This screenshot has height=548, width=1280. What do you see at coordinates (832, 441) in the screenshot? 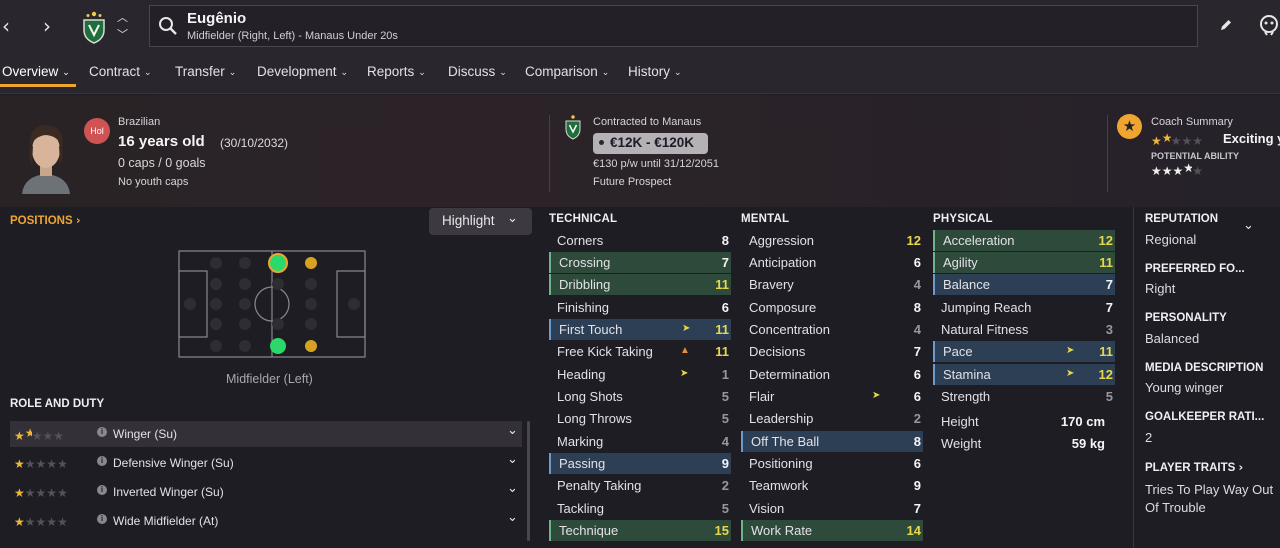
I see `attr-row: Off The Ball 8` at bounding box center [832, 441].